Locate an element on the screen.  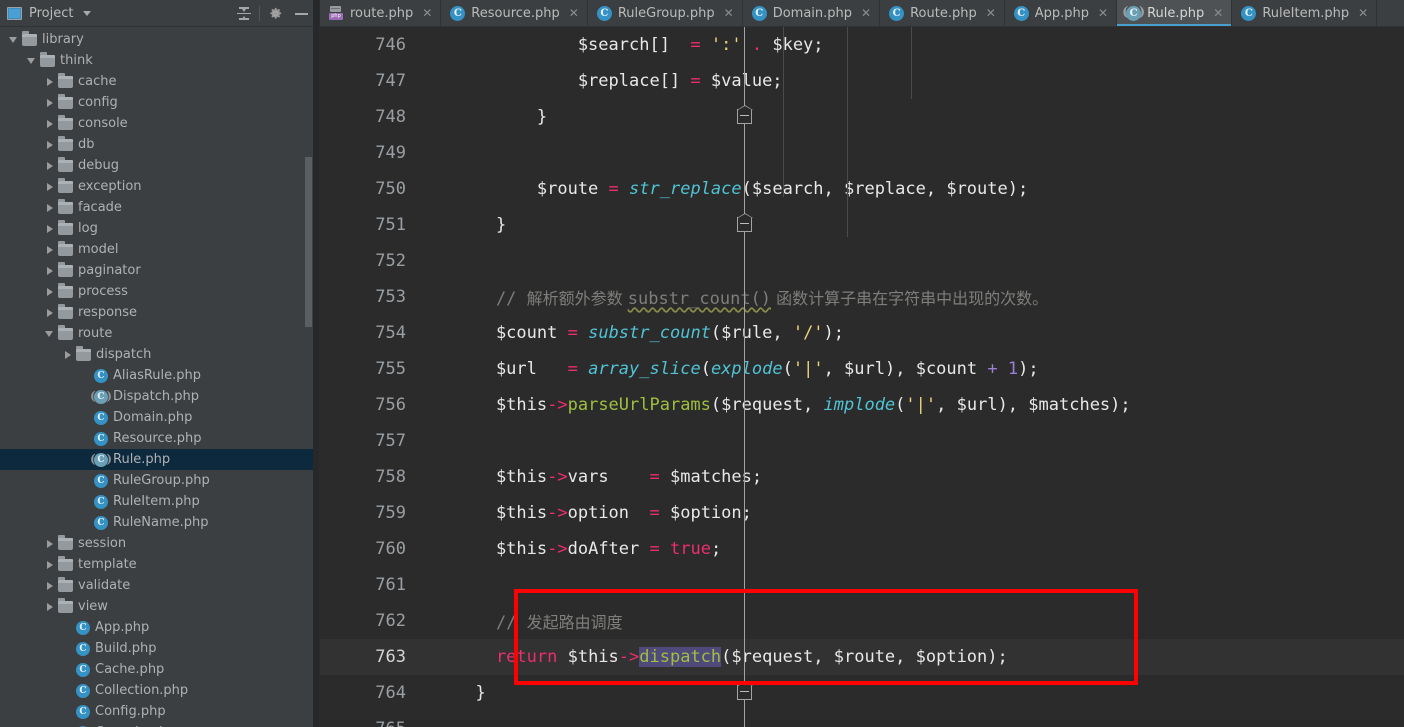
tree-folder-row: library is located at coordinates (160, 39).